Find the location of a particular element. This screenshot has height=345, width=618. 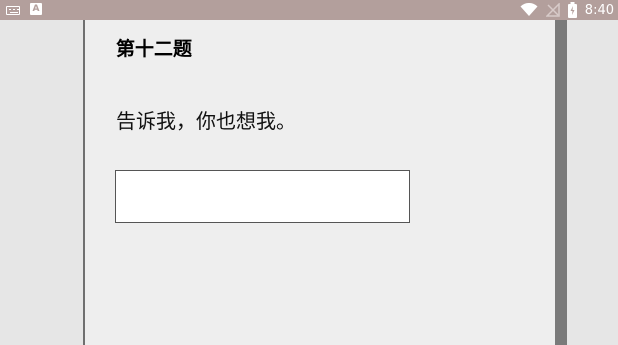

status-bar-right: 8:40 is located at coordinates (567, 10).